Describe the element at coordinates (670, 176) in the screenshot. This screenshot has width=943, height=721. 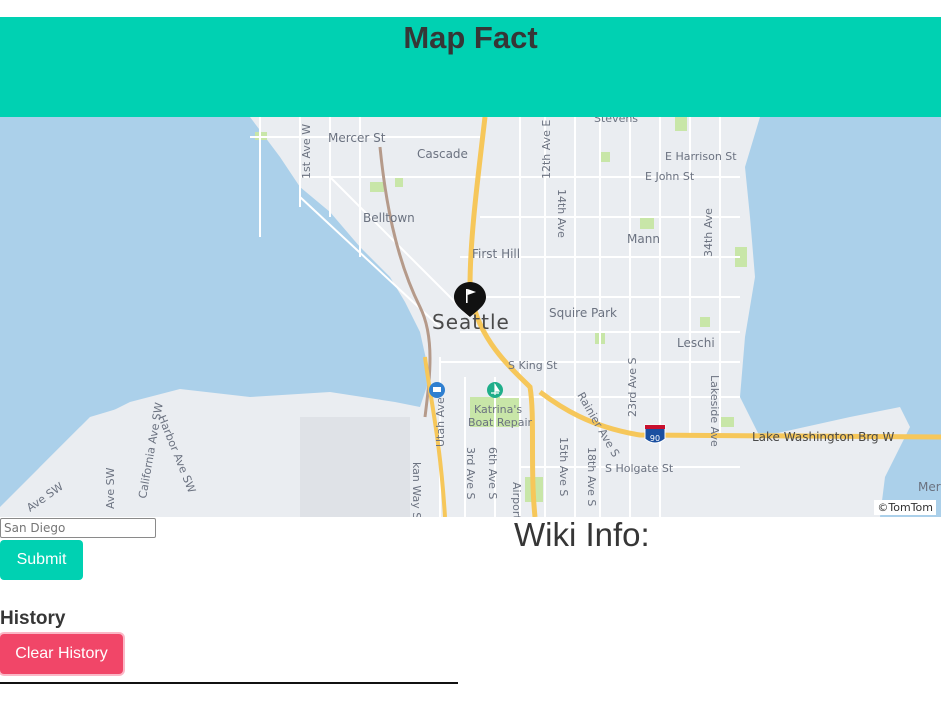
I see `label-e-john: E John St` at that location.